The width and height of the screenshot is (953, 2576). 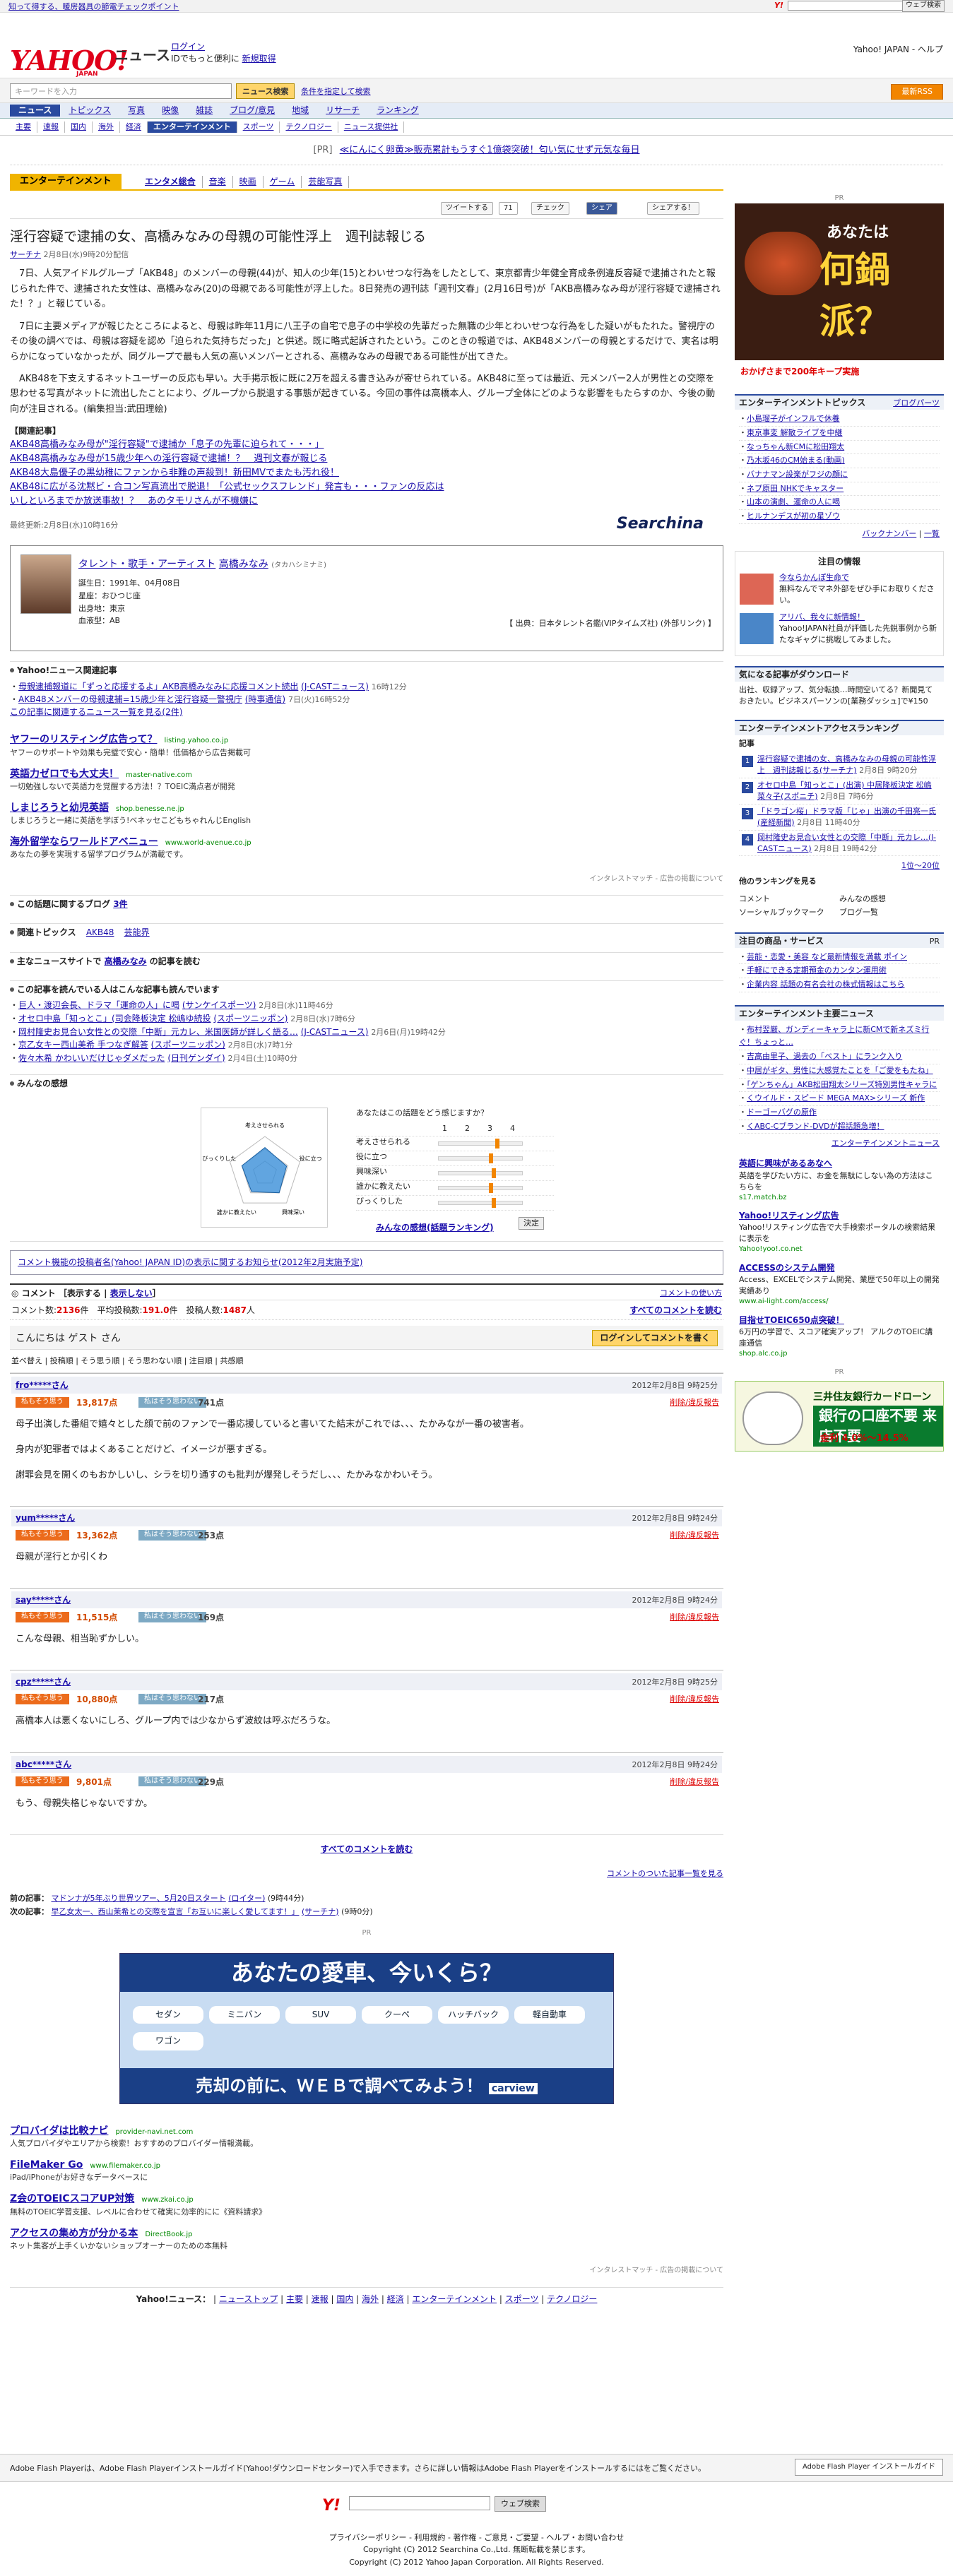 I want to click on side-ad-title: ACCESSのシステム開発, so click(x=787, y=1268).